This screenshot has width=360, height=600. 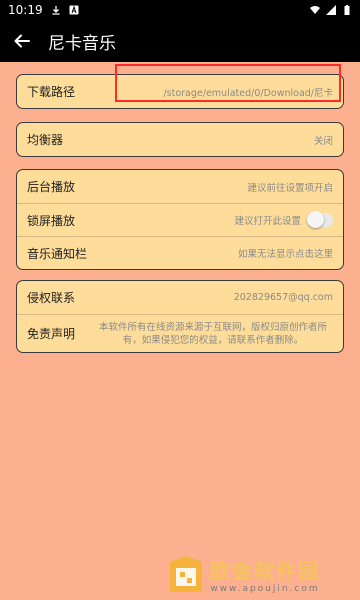 I want to click on notification-value: 如果无法显示点击这里, so click(x=285, y=254).